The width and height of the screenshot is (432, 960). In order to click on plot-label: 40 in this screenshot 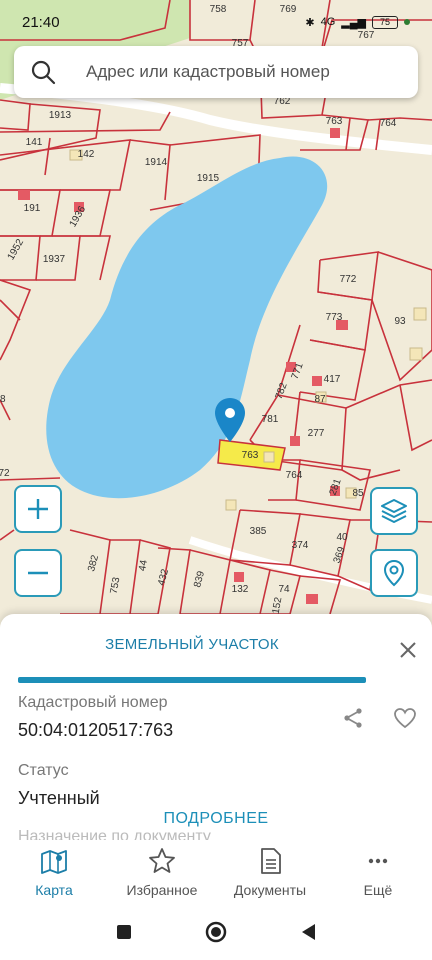, I will do `click(342, 537)`.